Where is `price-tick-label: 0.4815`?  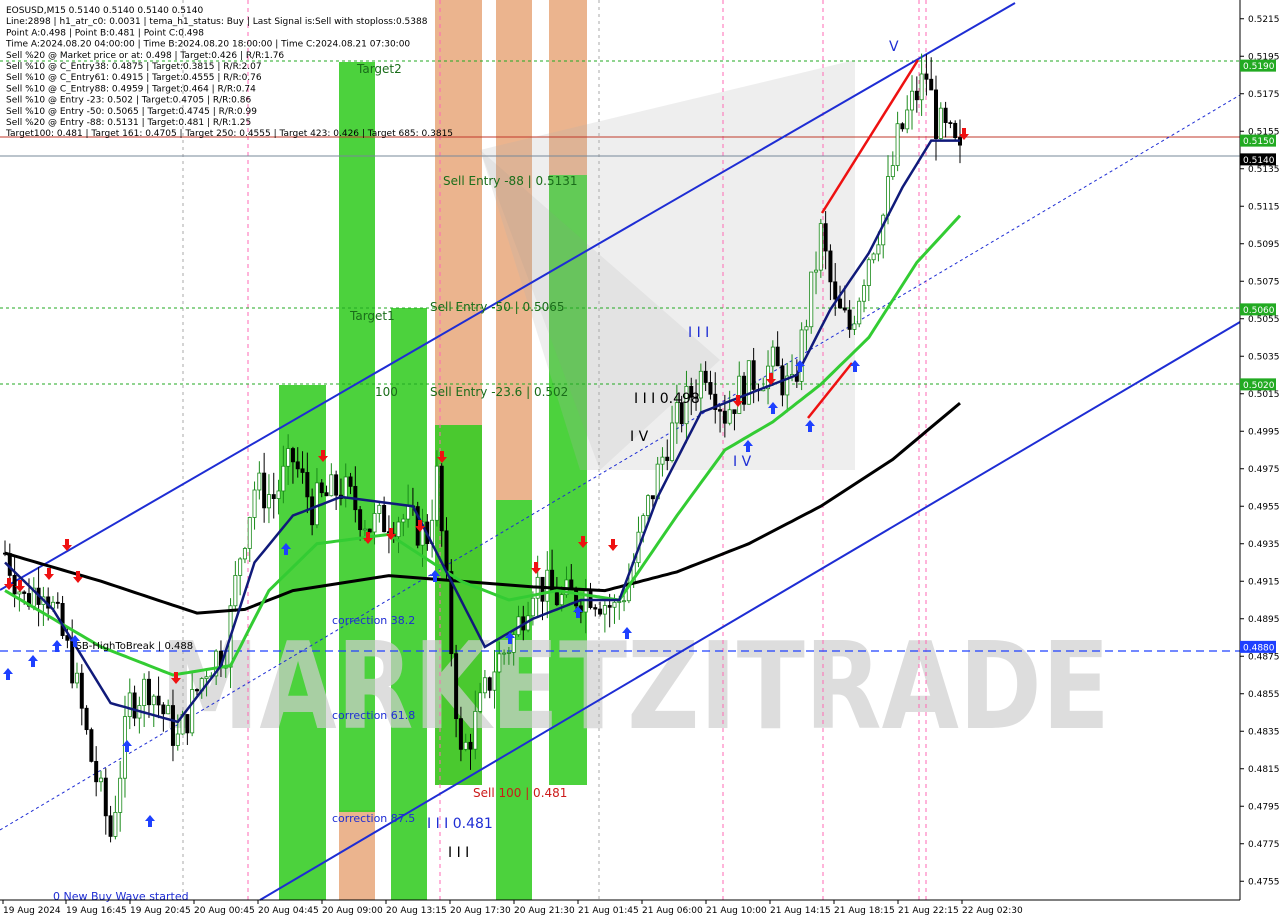
price-tick-label: 0.4815 is located at coordinates (1264, 770).